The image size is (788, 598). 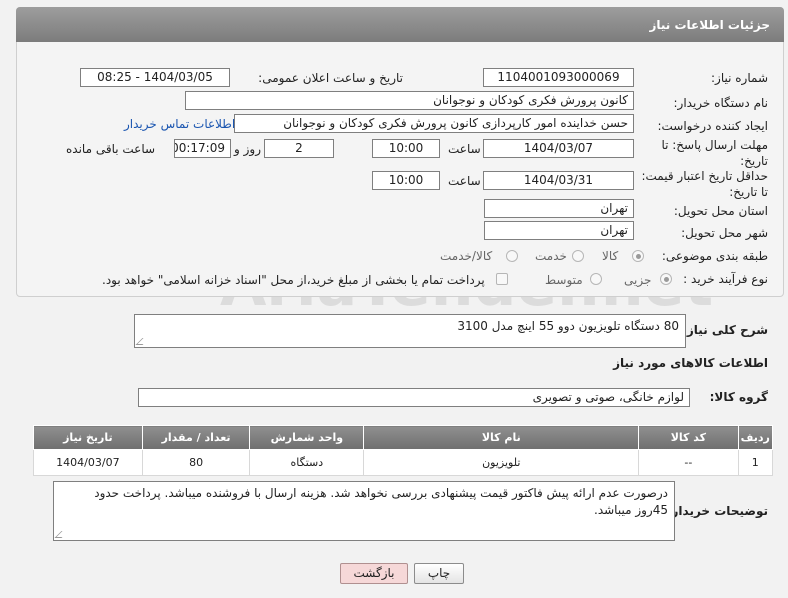 I want to click on purchase-type-option-minor: جزیی, so click(x=638, y=280).